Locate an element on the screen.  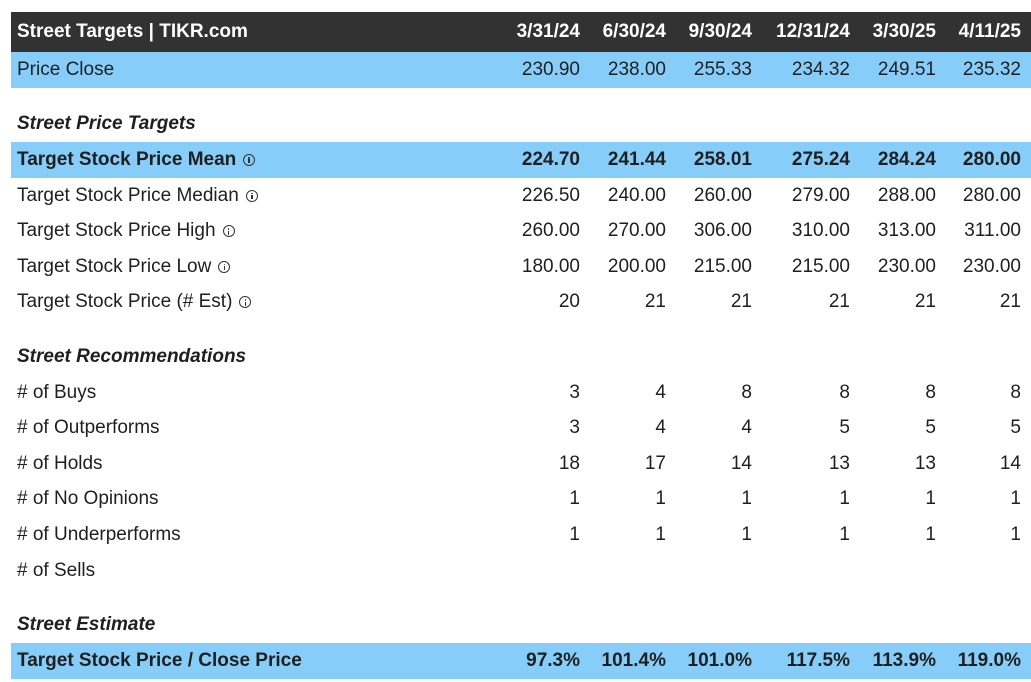
row-value: 288.00 is located at coordinates (906, 195).